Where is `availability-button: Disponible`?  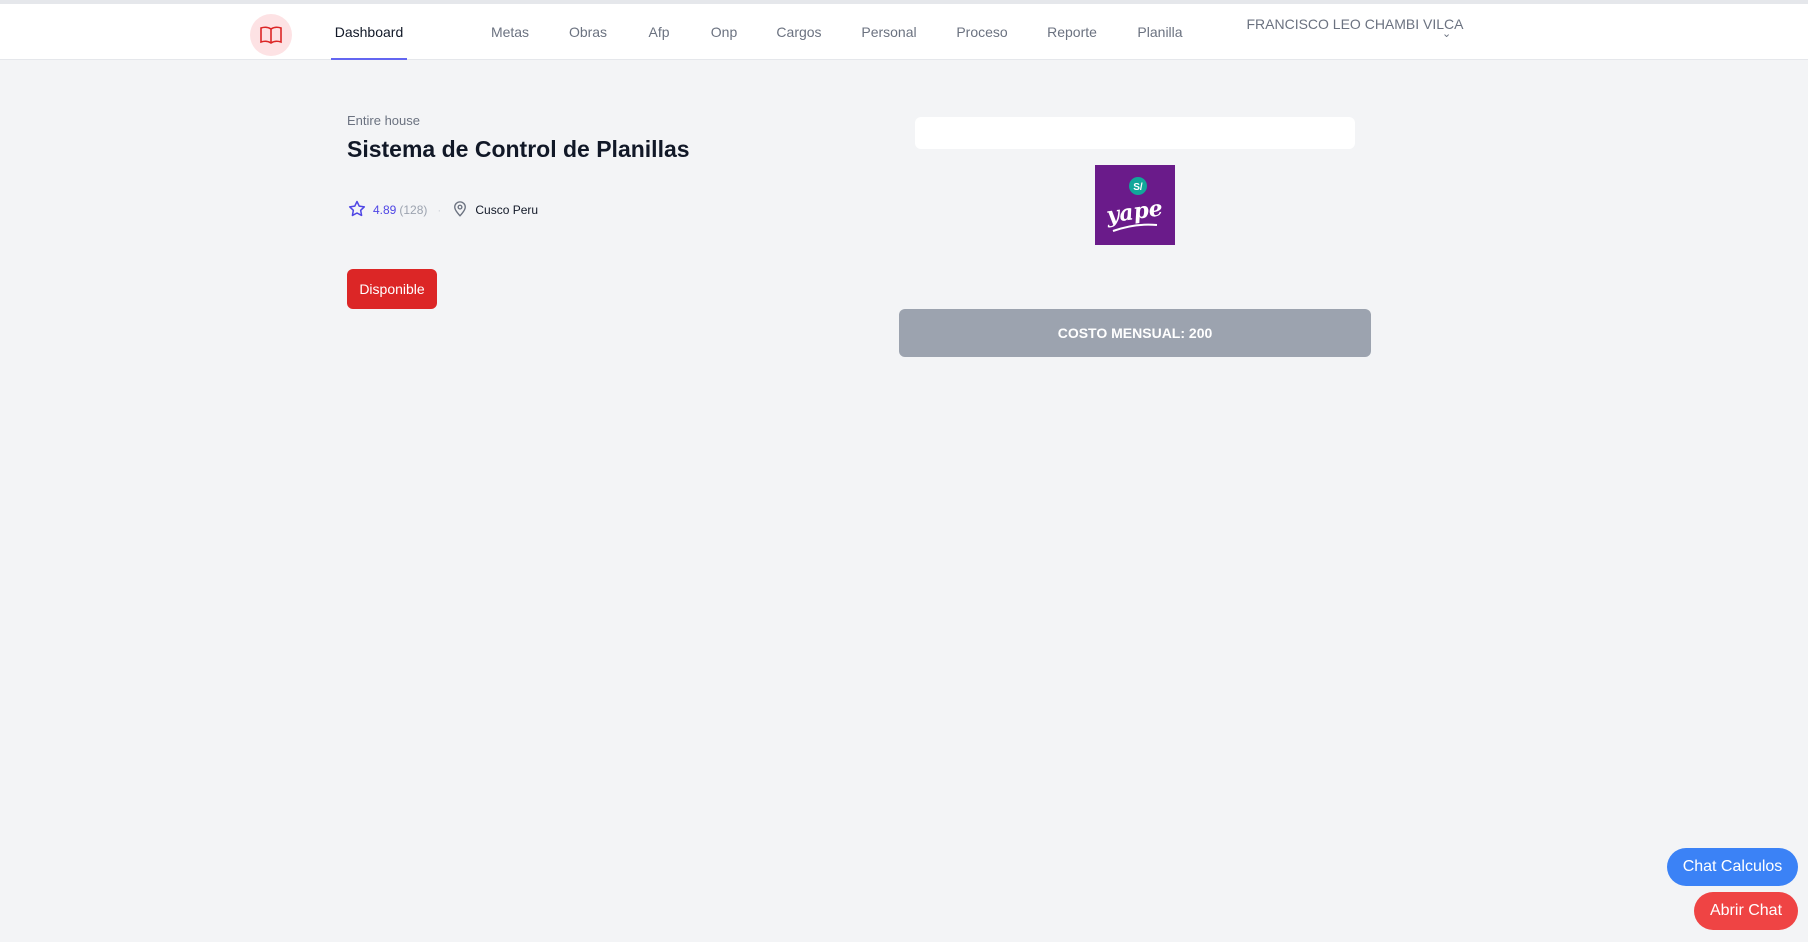 availability-button: Disponible is located at coordinates (392, 289).